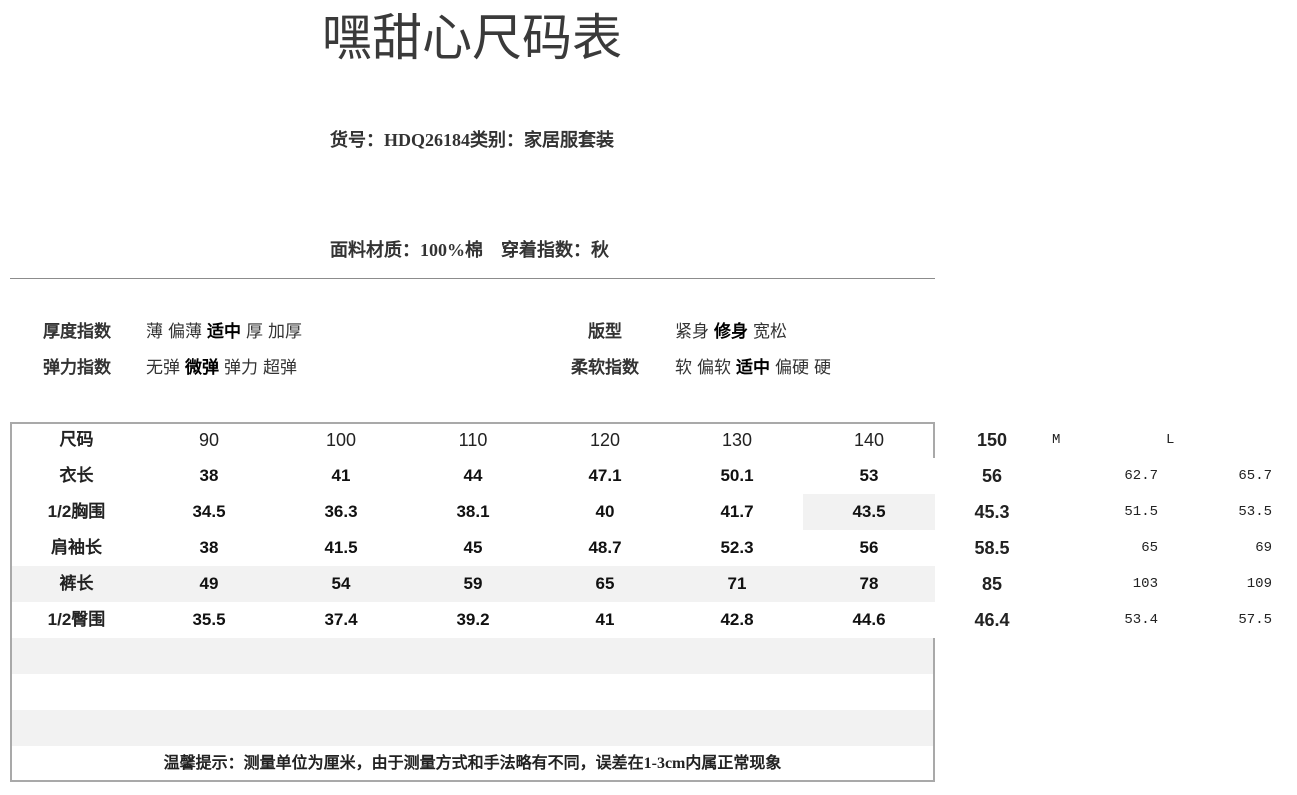  What do you see at coordinates (241, 367) in the screenshot?
I see `attribute-option: 弹力` at bounding box center [241, 367].